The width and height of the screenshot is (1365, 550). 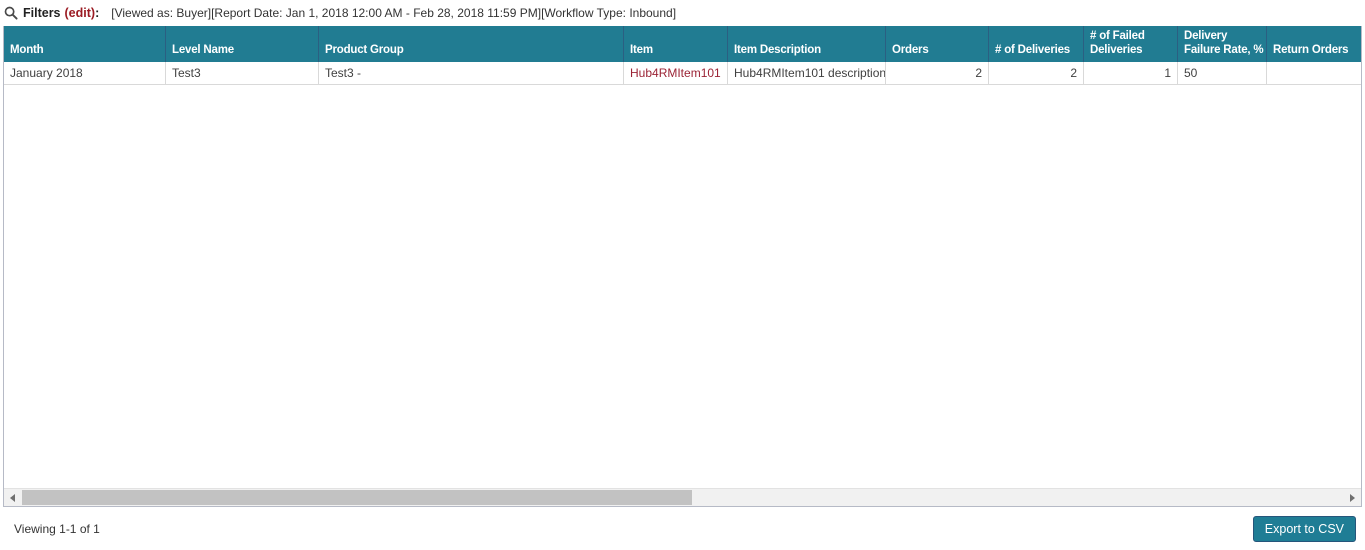 What do you see at coordinates (1036, 44) in the screenshot?
I see `column-header-num-deliveries: # of Deliveries` at bounding box center [1036, 44].